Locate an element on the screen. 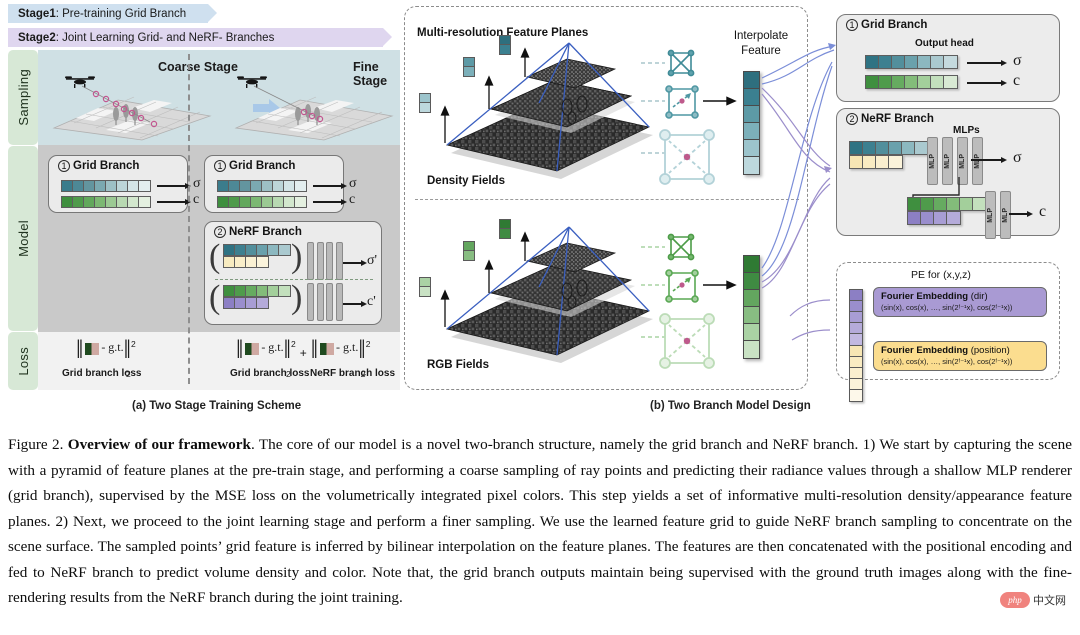  nerf-color-mlp-stack is located at coordinates (325, 302).